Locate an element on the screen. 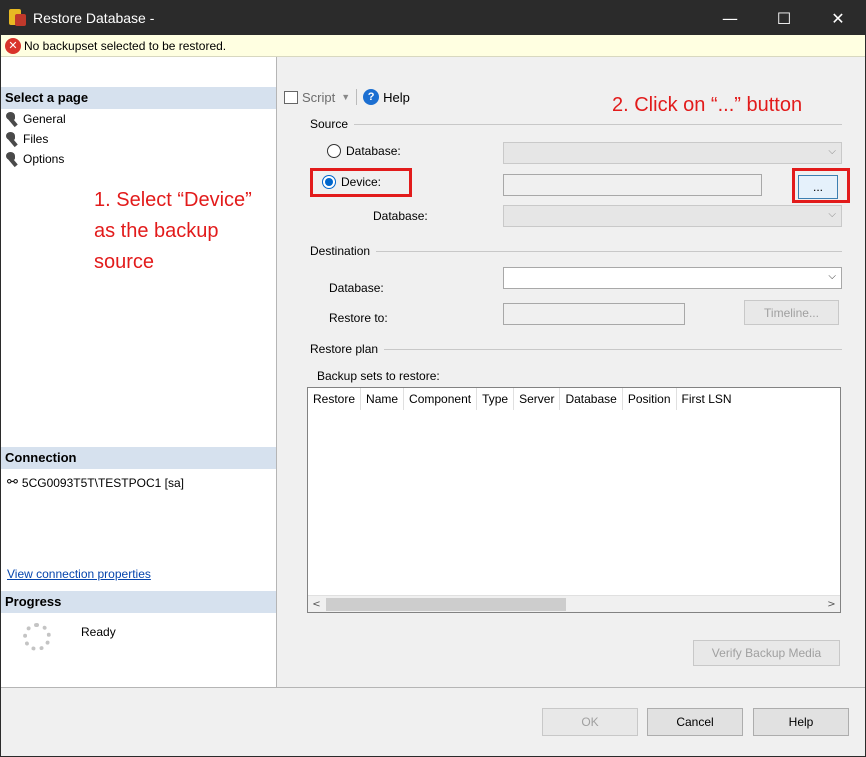 This screenshot has height=757, width=866. destination-database-combo: ⌵ is located at coordinates (672, 278).